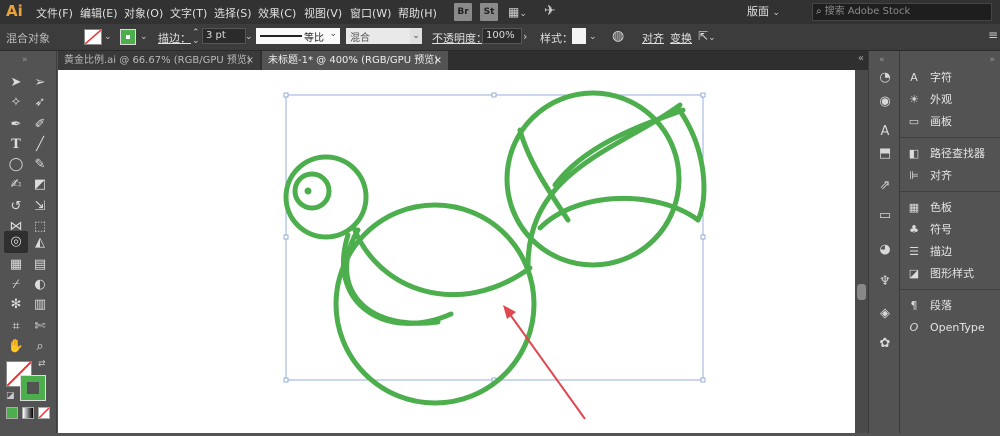 Image resolution: width=1000 pixels, height=436 pixels. I want to click on stroke-color-swatch, so click(128, 37).